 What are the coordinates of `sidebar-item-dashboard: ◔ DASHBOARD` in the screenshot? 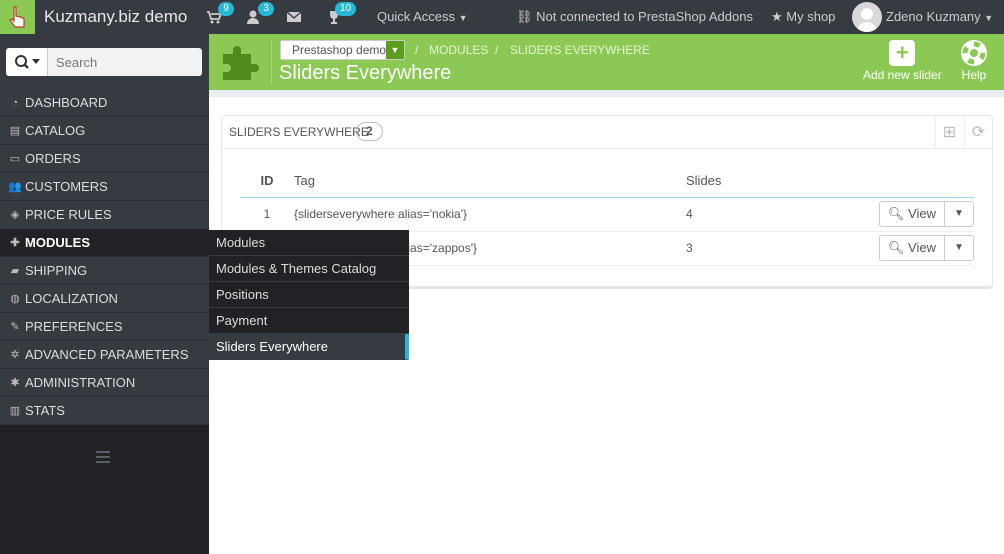 It's located at (104, 103).